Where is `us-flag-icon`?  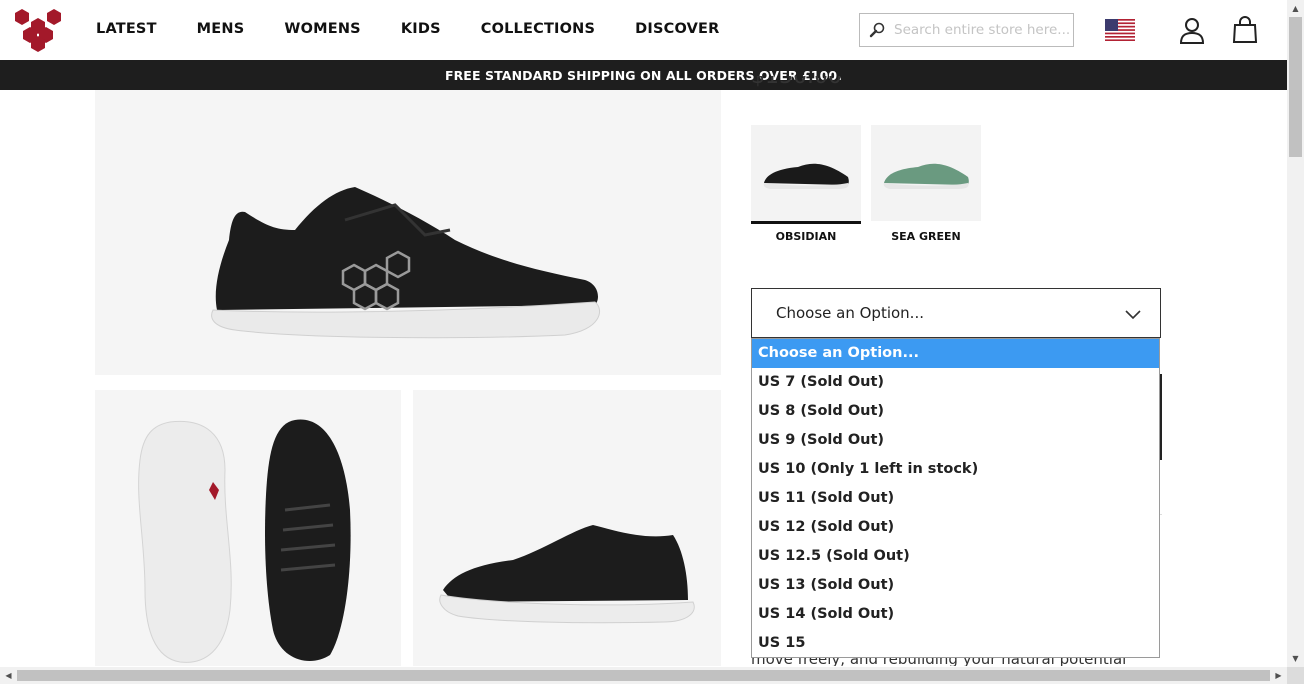 us-flag-icon is located at coordinates (1120, 30).